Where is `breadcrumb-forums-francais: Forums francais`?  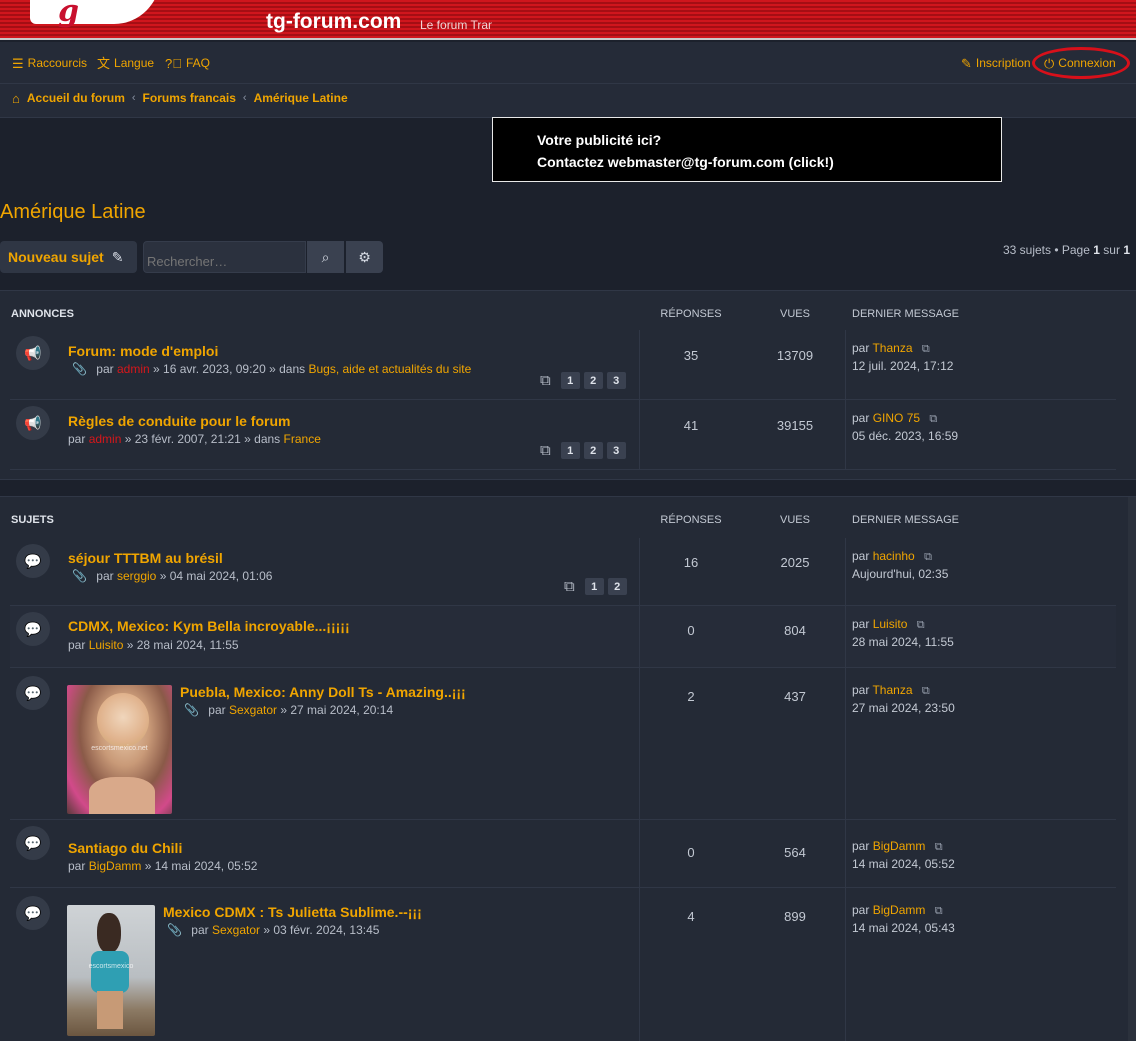
breadcrumb-forums-francais: Forums francais is located at coordinates (189, 98).